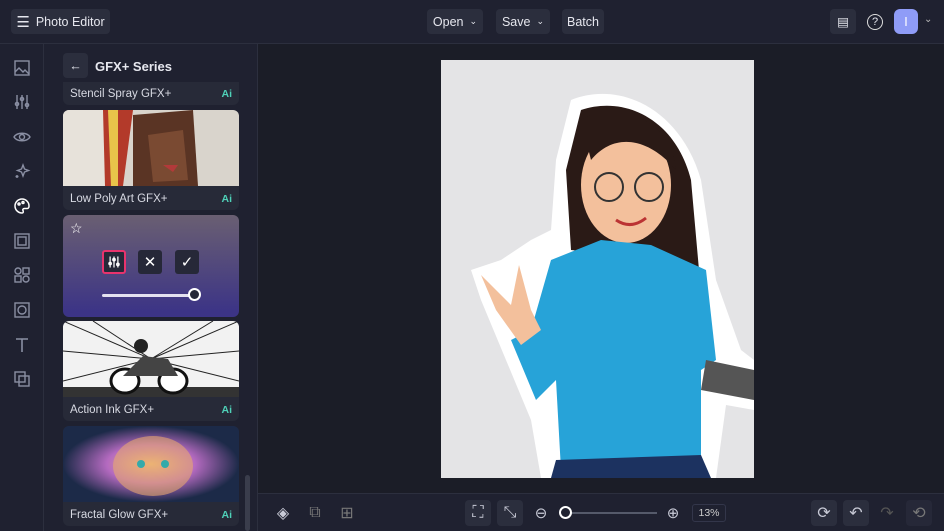 This screenshot has height=531, width=944. I want to click on grid-icon: ⊞, so click(347, 513).